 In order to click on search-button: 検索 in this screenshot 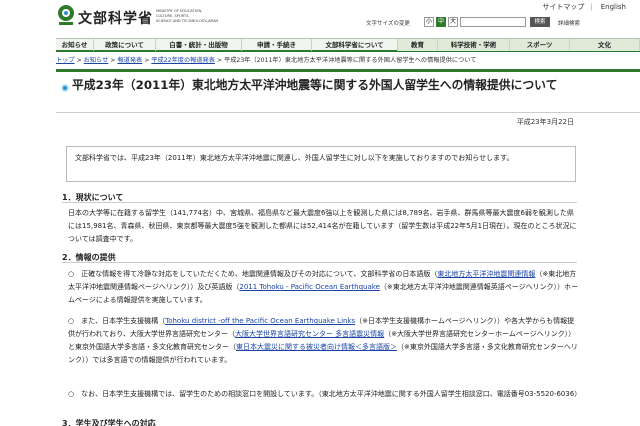, I will do `click(540, 22)`.